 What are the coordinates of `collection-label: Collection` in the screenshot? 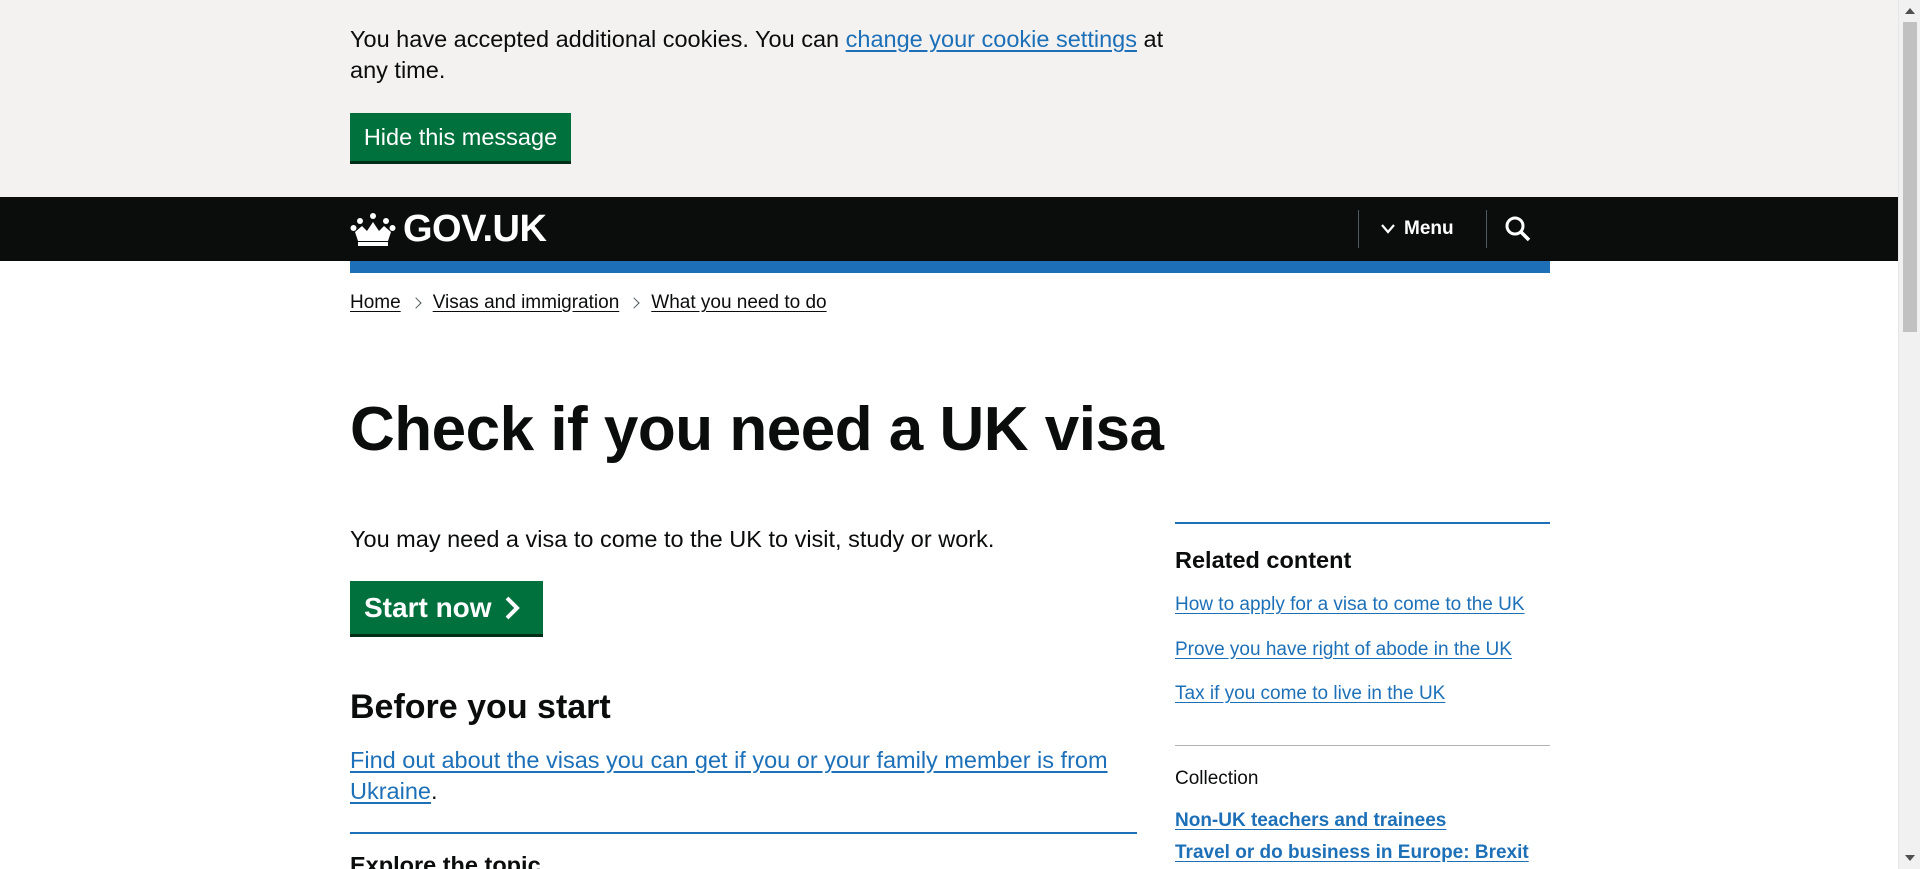 It's located at (1217, 778).